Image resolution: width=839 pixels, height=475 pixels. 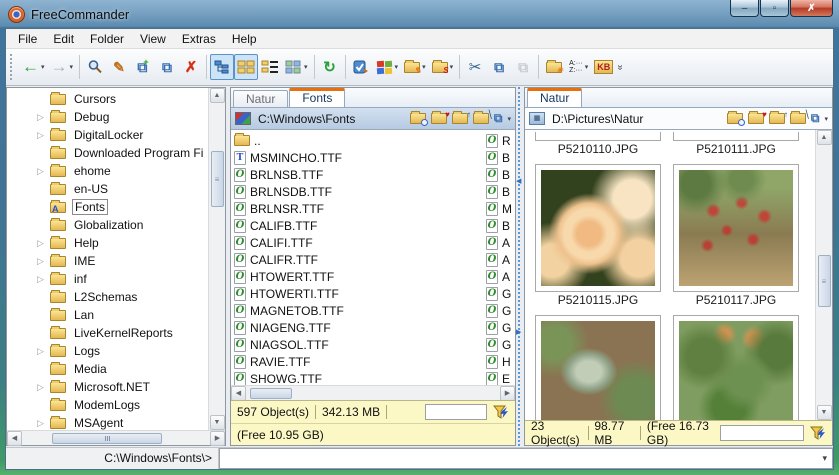 What do you see at coordinates (122, 297) in the screenshot?
I see `tree-item: ▷L2Schemas` at bounding box center [122, 297].